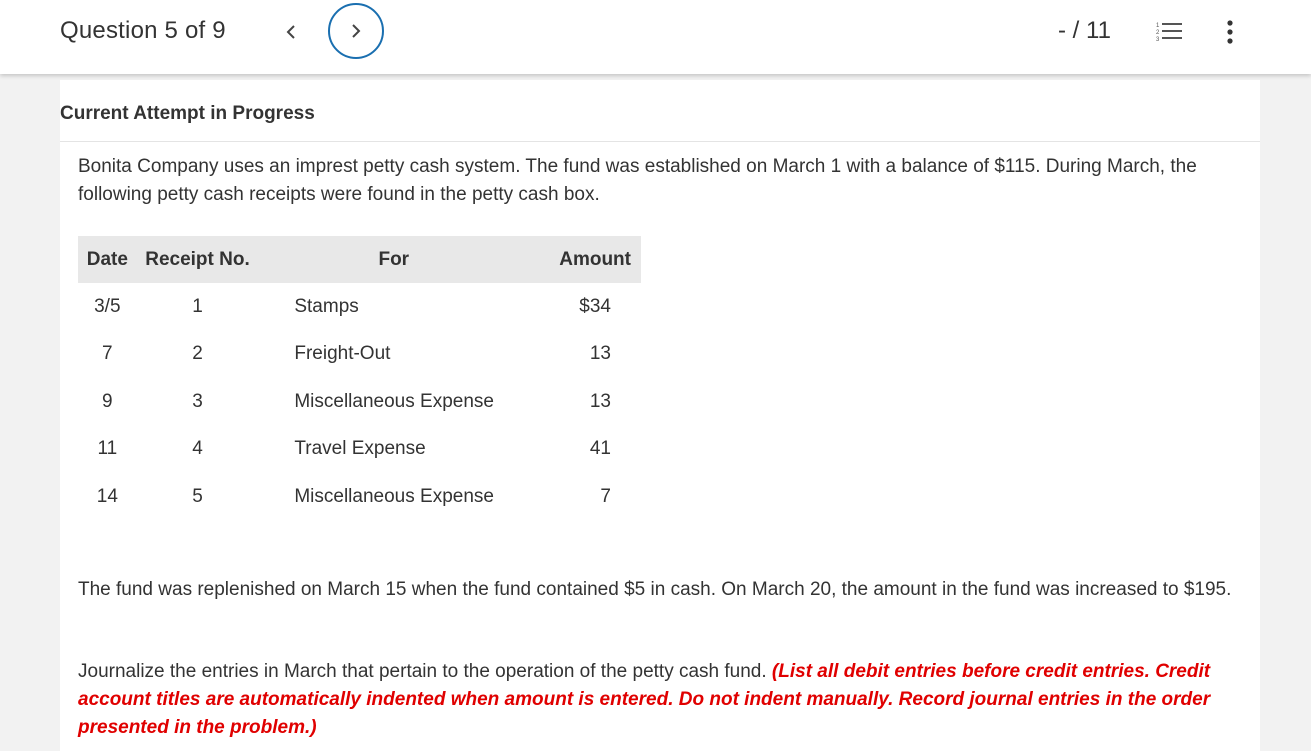 The height and width of the screenshot is (751, 1311). I want to click on svg-text: 2, so click(1158, 33).